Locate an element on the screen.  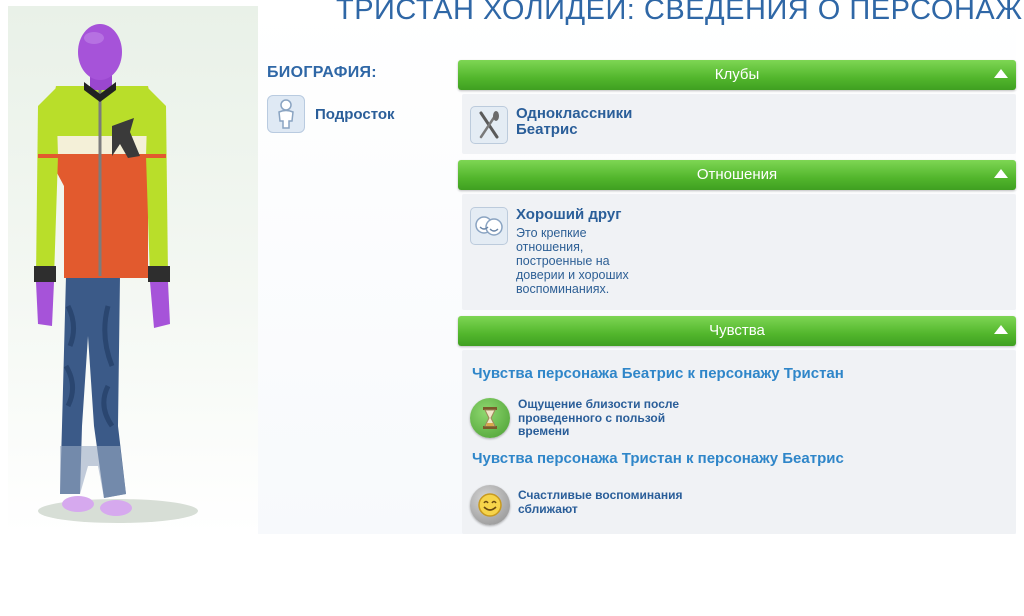
sim-character-figure is located at coordinates (116, 273).